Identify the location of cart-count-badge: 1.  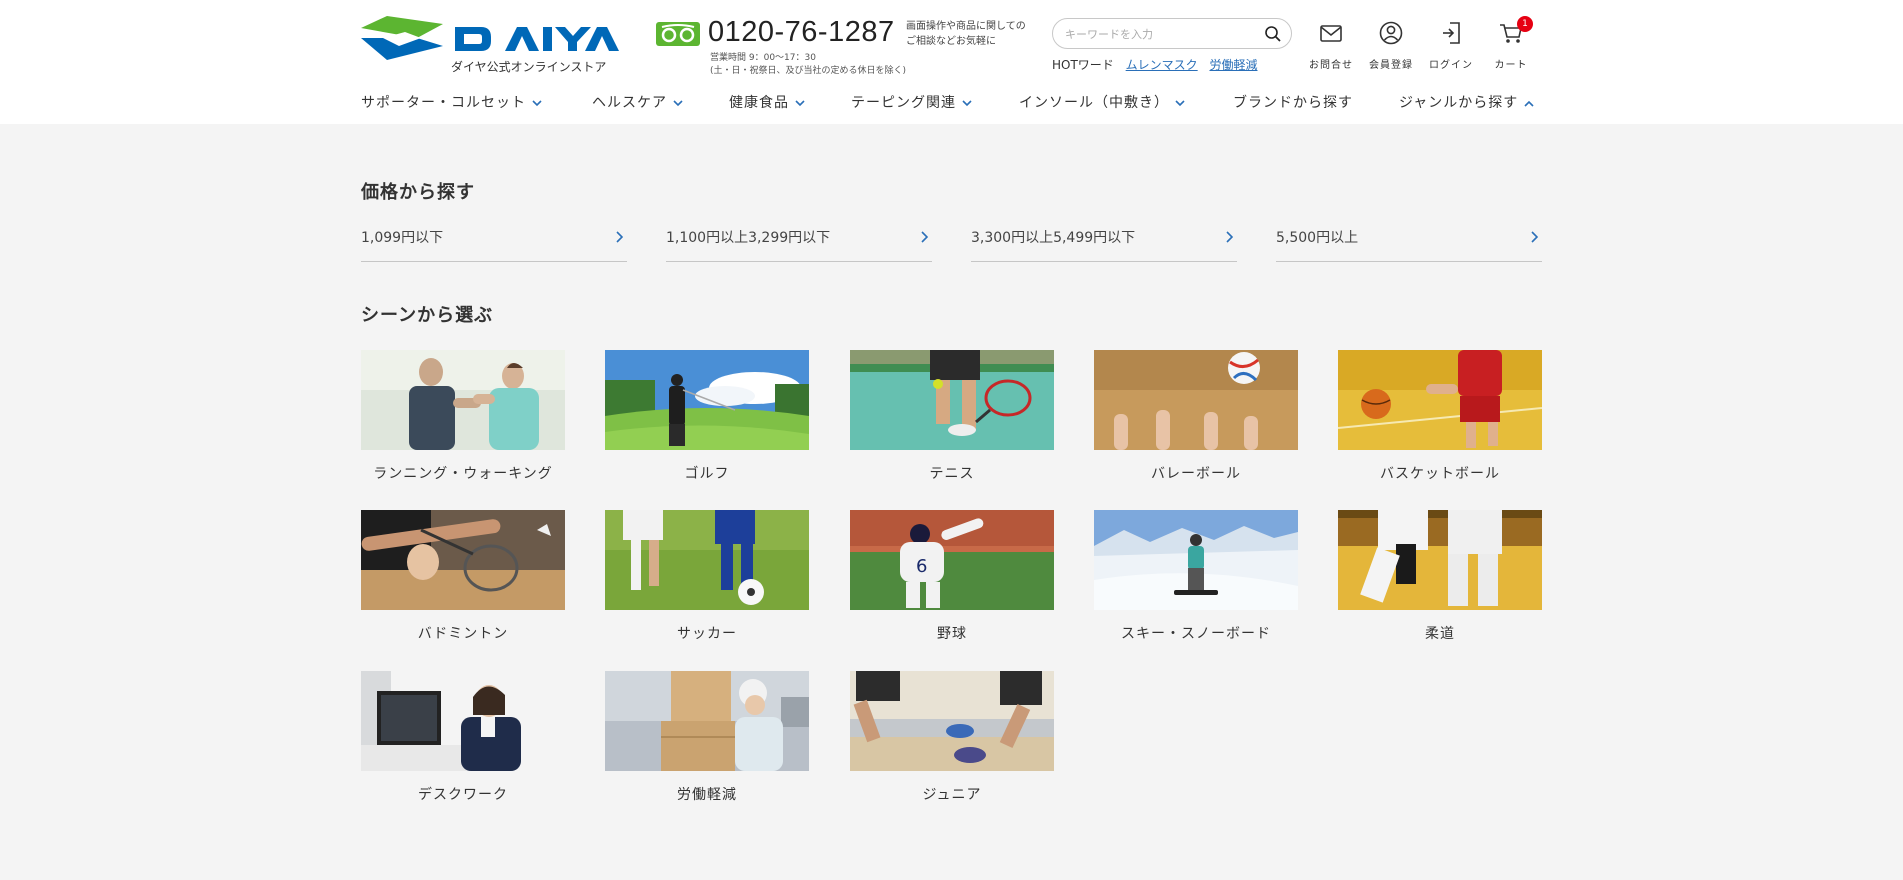
(1525, 24).